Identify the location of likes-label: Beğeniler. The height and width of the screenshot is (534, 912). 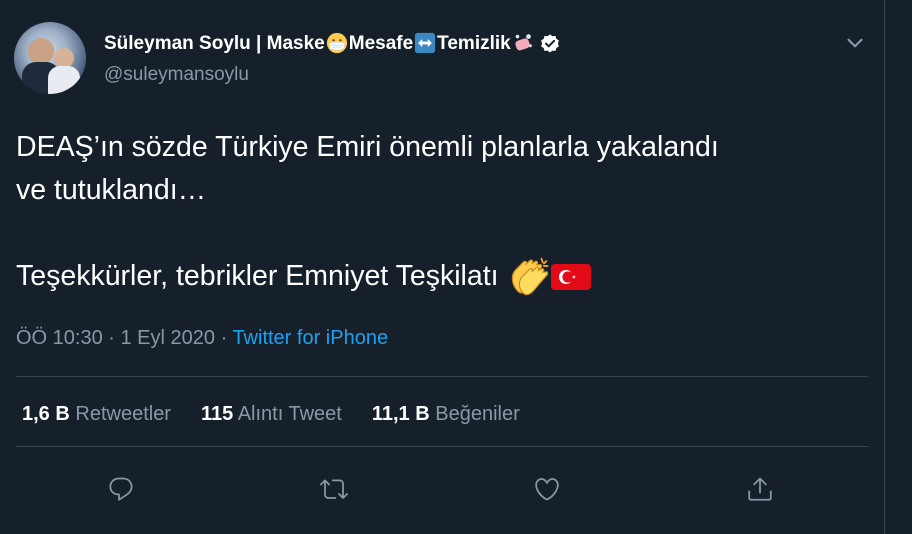
(477, 414).